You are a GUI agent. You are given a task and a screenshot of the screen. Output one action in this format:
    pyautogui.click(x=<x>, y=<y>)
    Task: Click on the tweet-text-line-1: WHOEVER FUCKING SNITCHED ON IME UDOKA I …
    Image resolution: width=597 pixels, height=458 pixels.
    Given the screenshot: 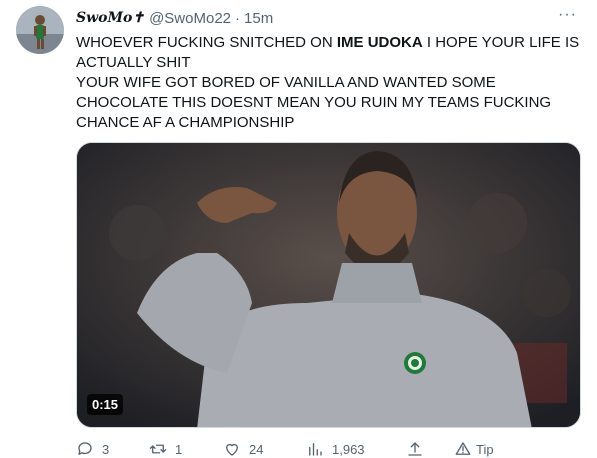 What is the action you would take?
    pyautogui.click(x=328, y=53)
    